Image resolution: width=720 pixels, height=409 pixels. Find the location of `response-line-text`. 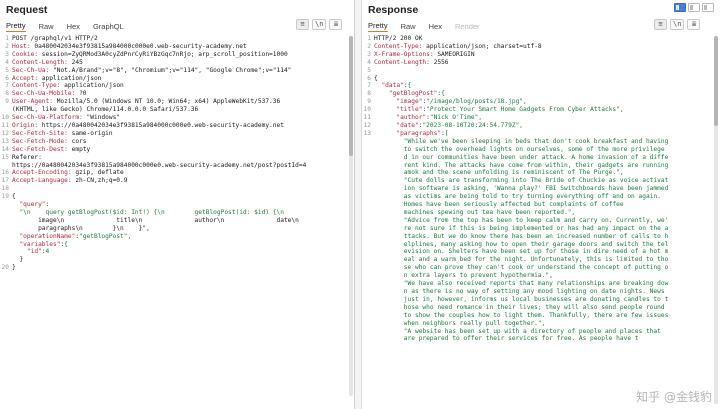

response-line-text is located at coordinates (547, 71).